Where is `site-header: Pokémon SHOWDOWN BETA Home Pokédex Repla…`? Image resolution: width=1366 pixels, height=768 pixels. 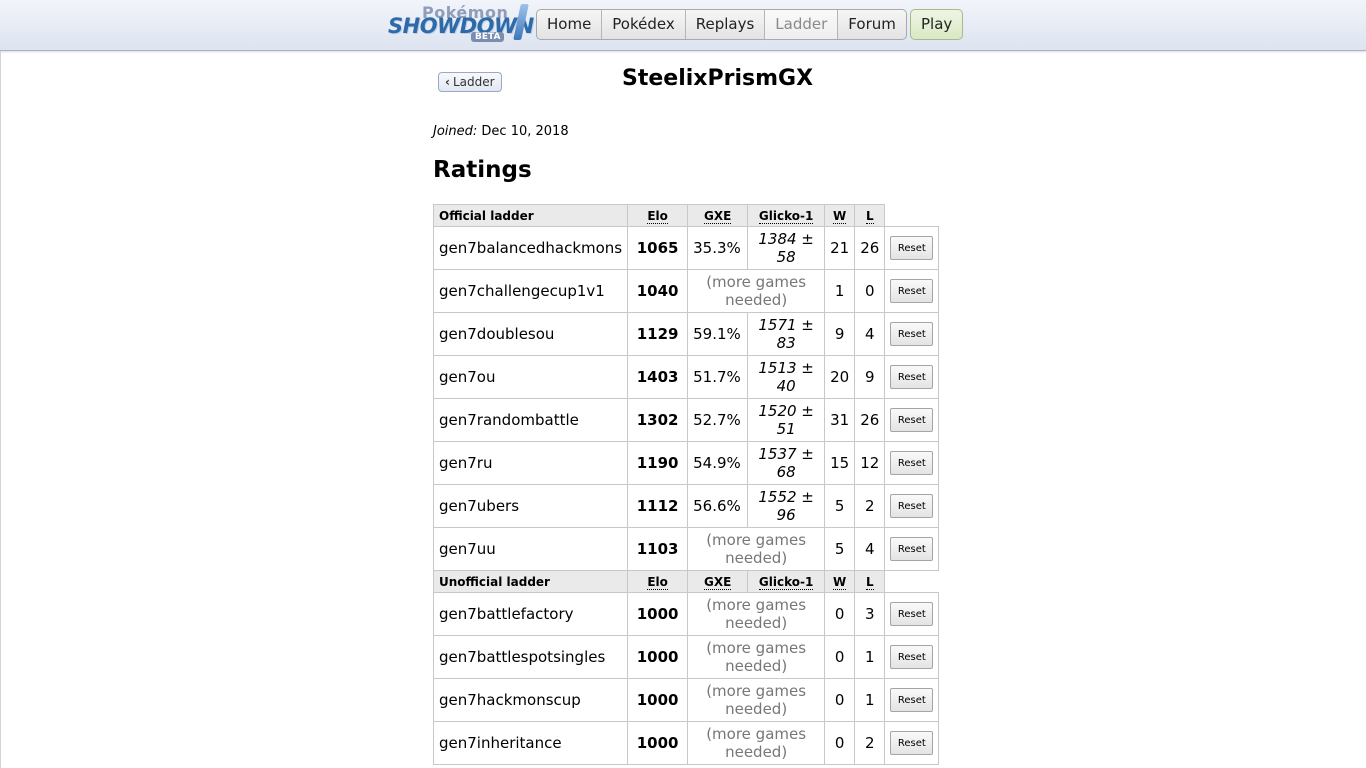 site-header: Pokémon SHOWDOWN BETA Home Pokédex Repla… is located at coordinates (683, 25).